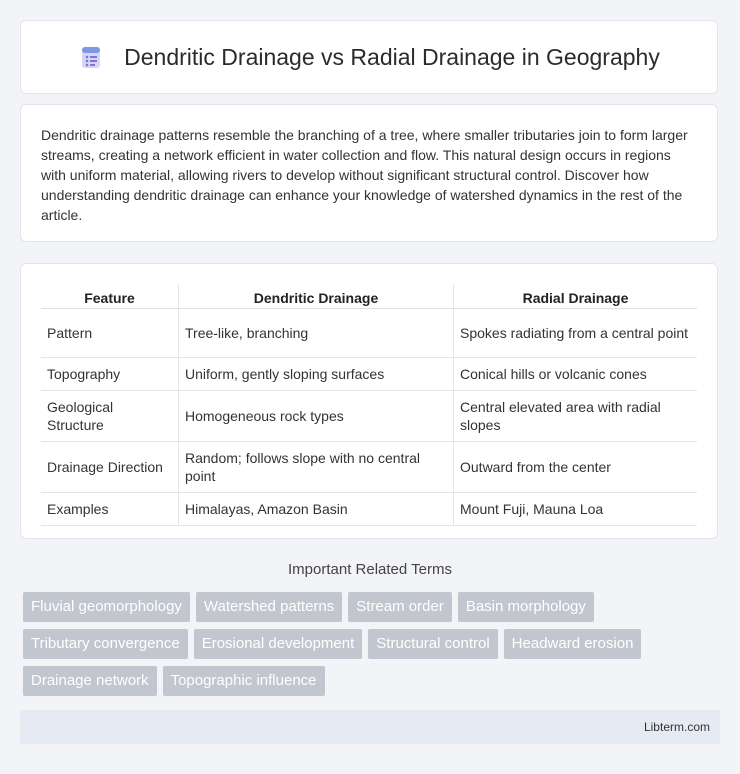  Describe the element at coordinates (316, 509) in the screenshot. I see `table-cell: Himalayas, Amazon Basin` at that location.